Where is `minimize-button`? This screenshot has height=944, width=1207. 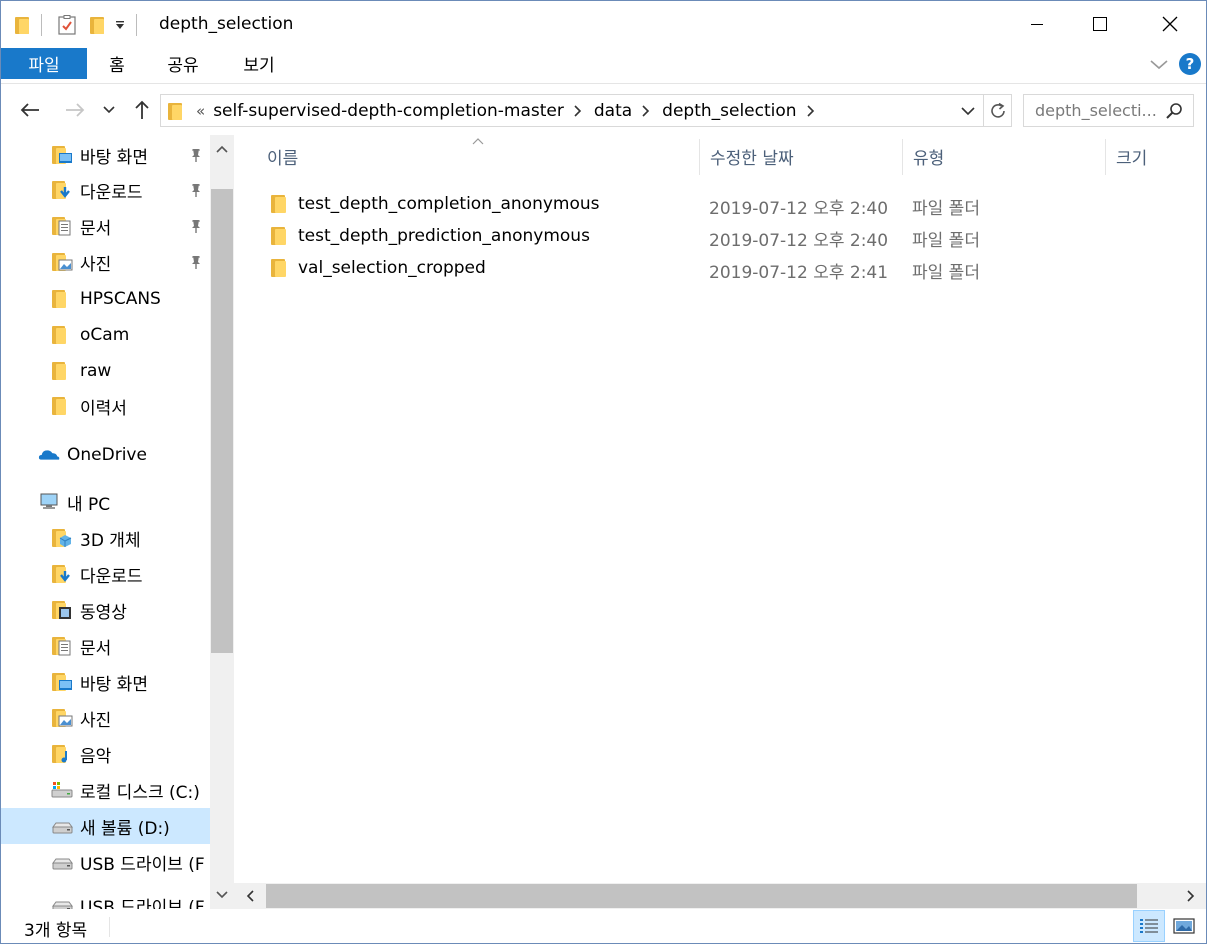 minimize-button is located at coordinates (1037, 24).